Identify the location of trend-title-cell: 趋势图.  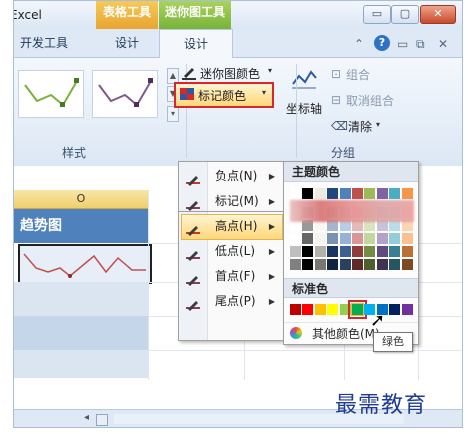
(81, 226).